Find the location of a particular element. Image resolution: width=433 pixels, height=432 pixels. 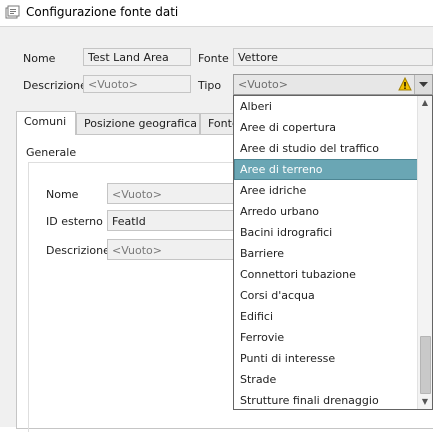

tab-posizione-geografica: Posizione geografica is located at coordinates (138, 124).